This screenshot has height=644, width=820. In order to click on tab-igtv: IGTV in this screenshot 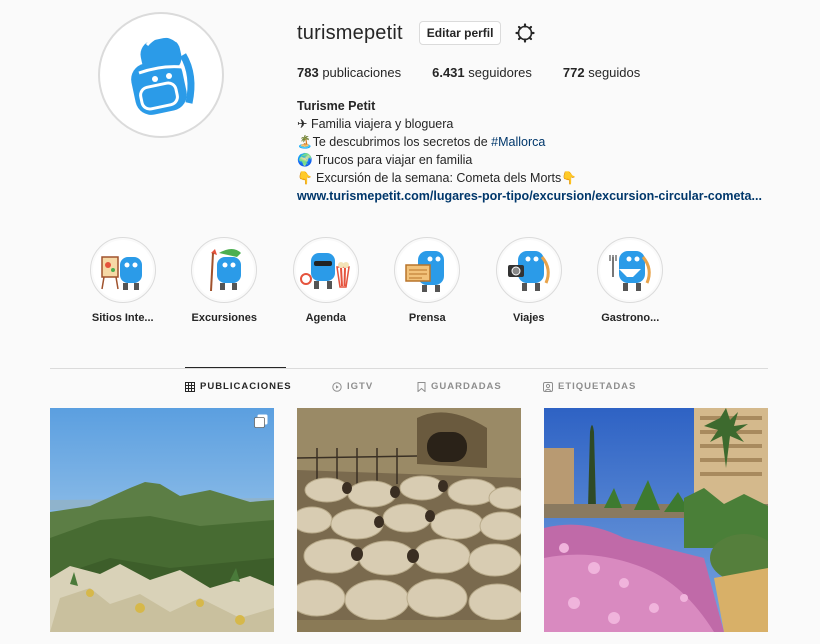, I will do `click(352, 386)`.